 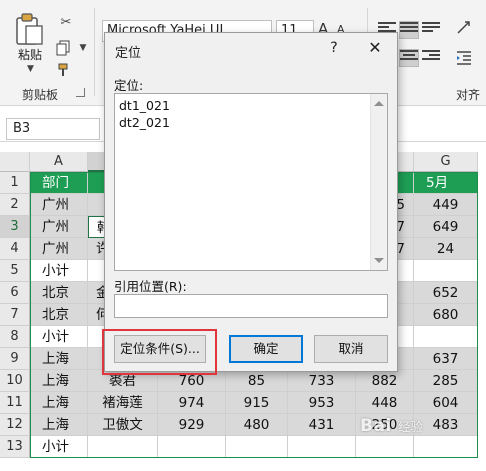 What do you see at coordinates (322, 403) in the screenshot?
I see `table-cell: 953` at bounding box center [322, 403].